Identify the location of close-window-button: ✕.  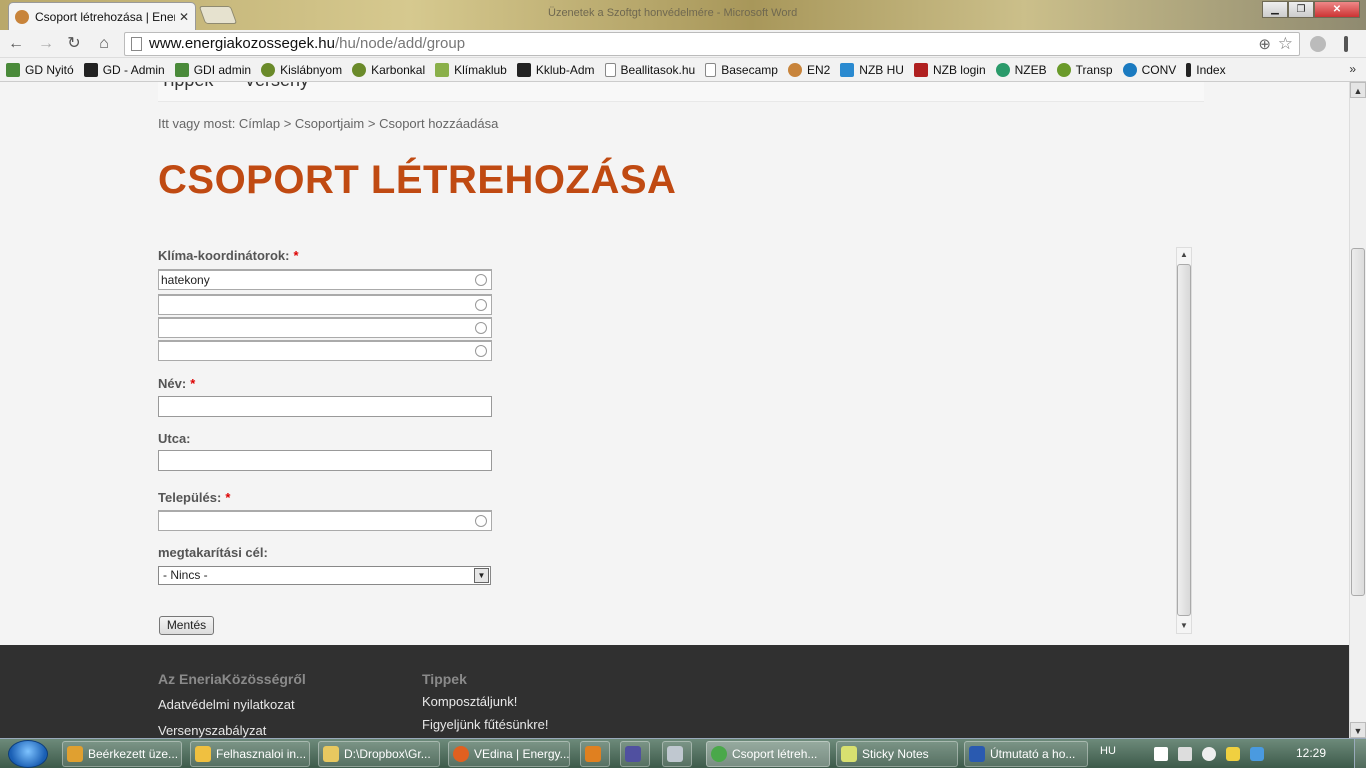
(1337, 9).